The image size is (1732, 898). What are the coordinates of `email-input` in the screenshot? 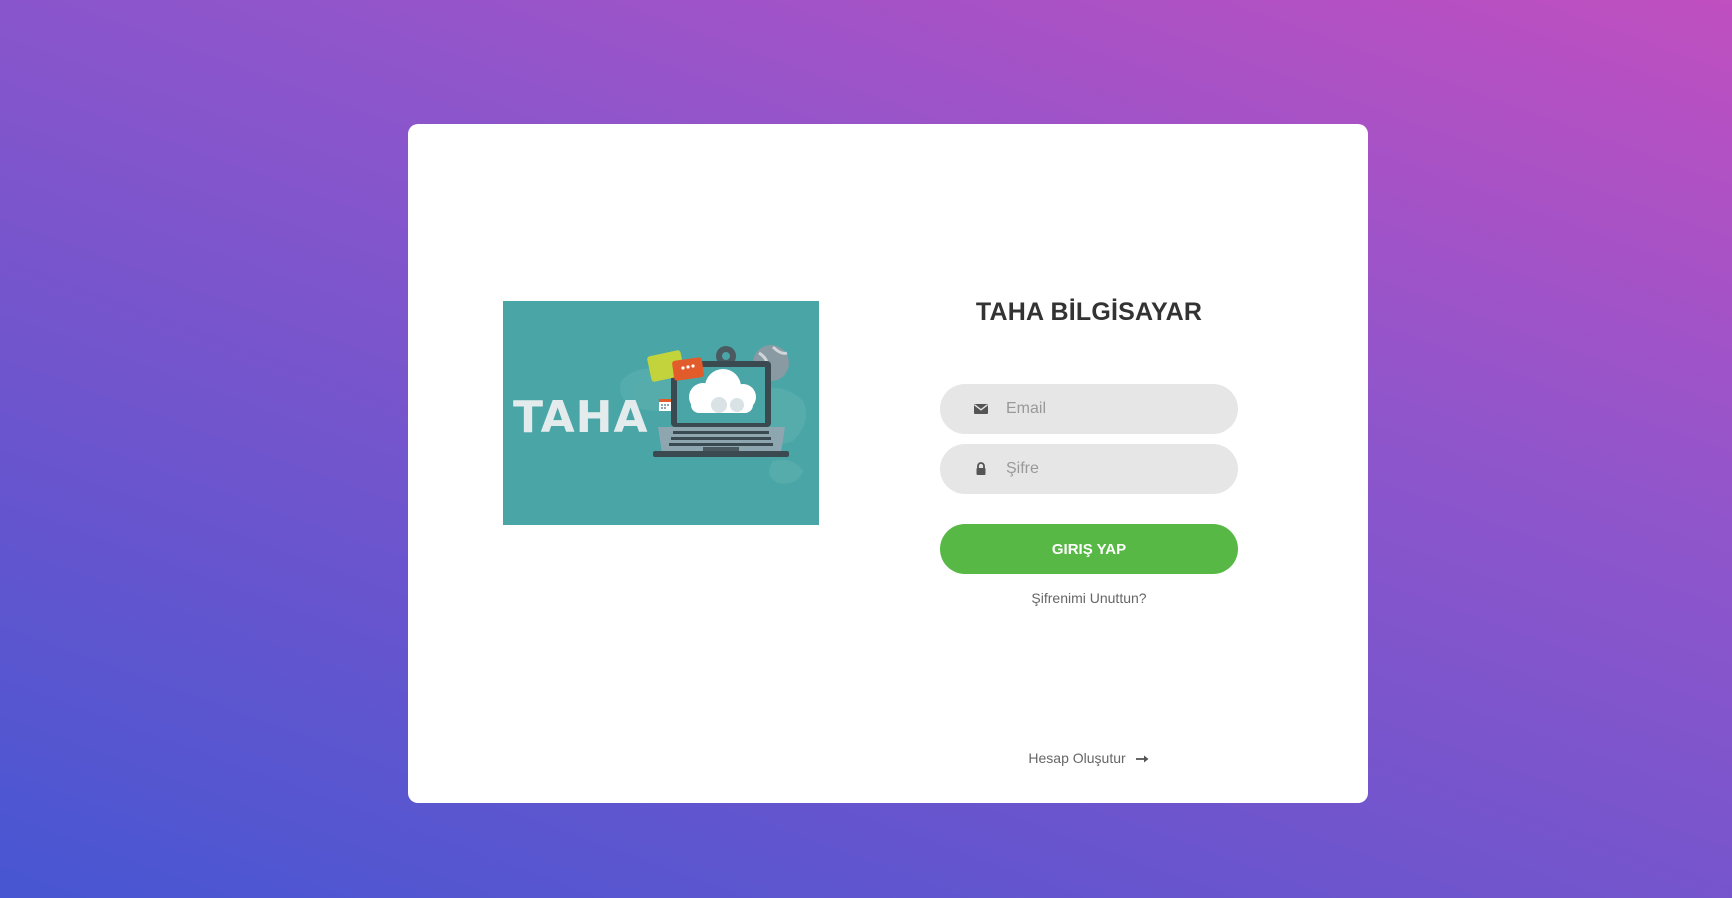 It's located at (1113, 409).